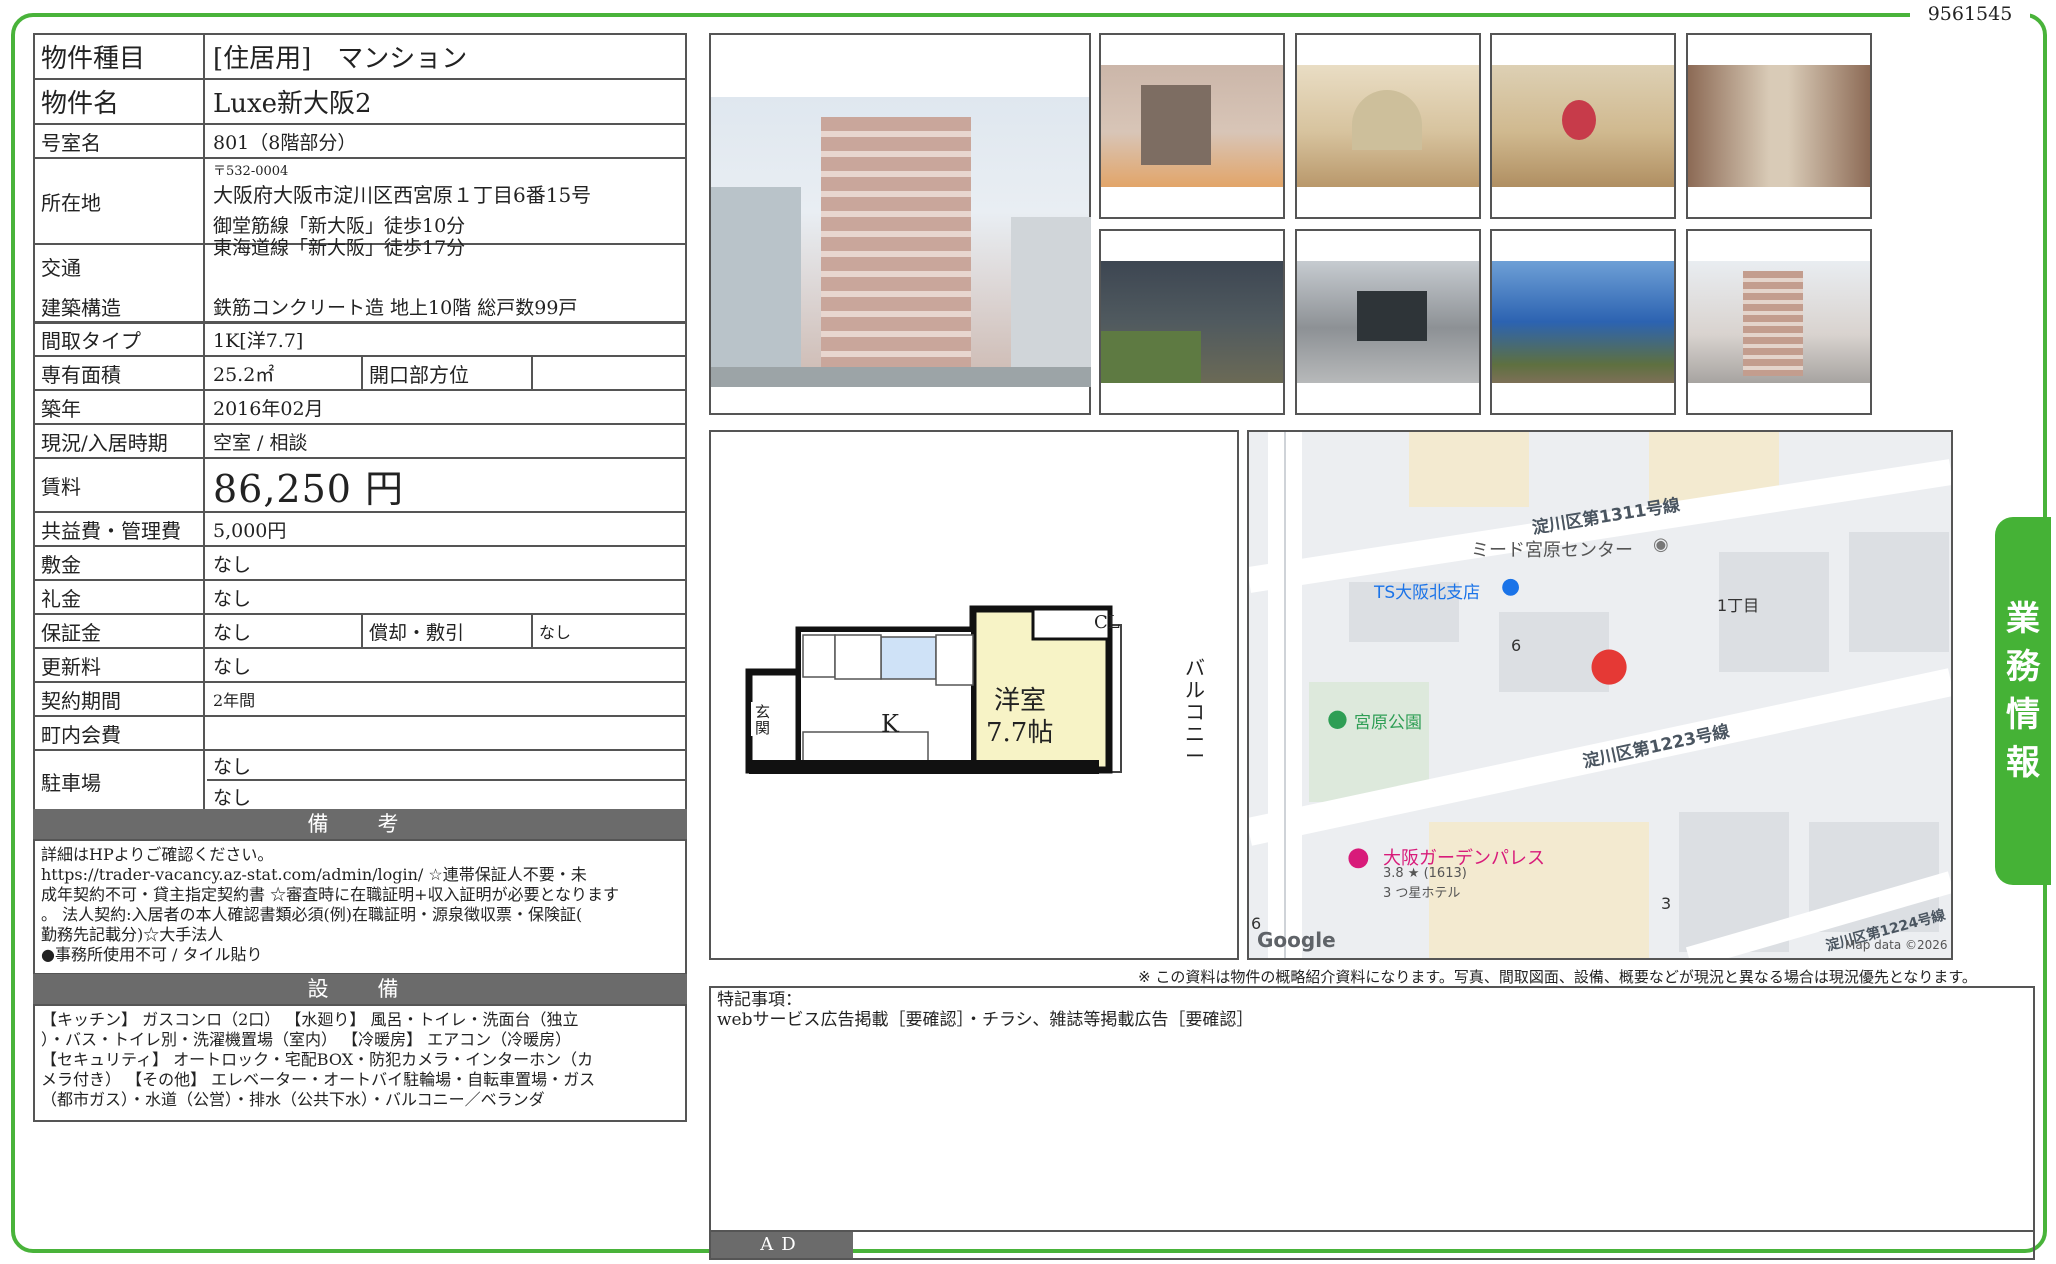 The width and height of the screenshot is (2056, 1264). I want to click on opening-value, so click(609, 373).